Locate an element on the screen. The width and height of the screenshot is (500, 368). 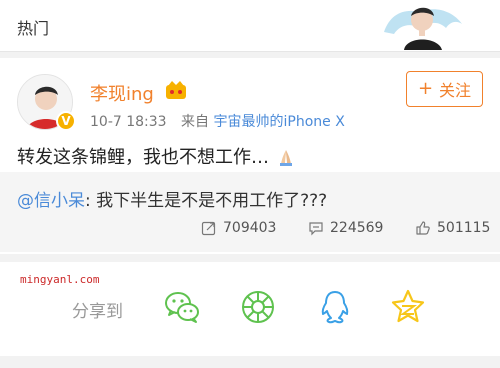
like-count: 501115 is located at coordinates (464, 228).